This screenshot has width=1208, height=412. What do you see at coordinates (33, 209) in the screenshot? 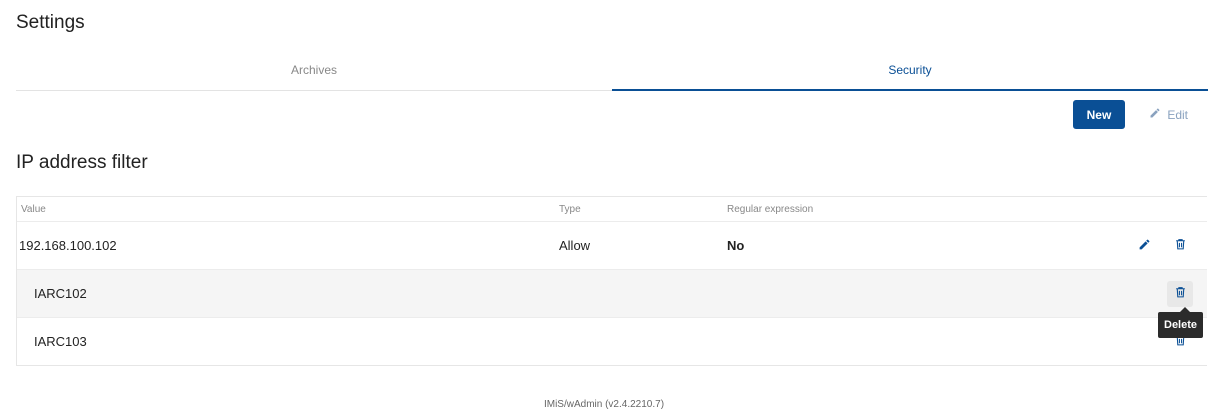
I see `column-header-value: Value` at bounding box center [33, 209].